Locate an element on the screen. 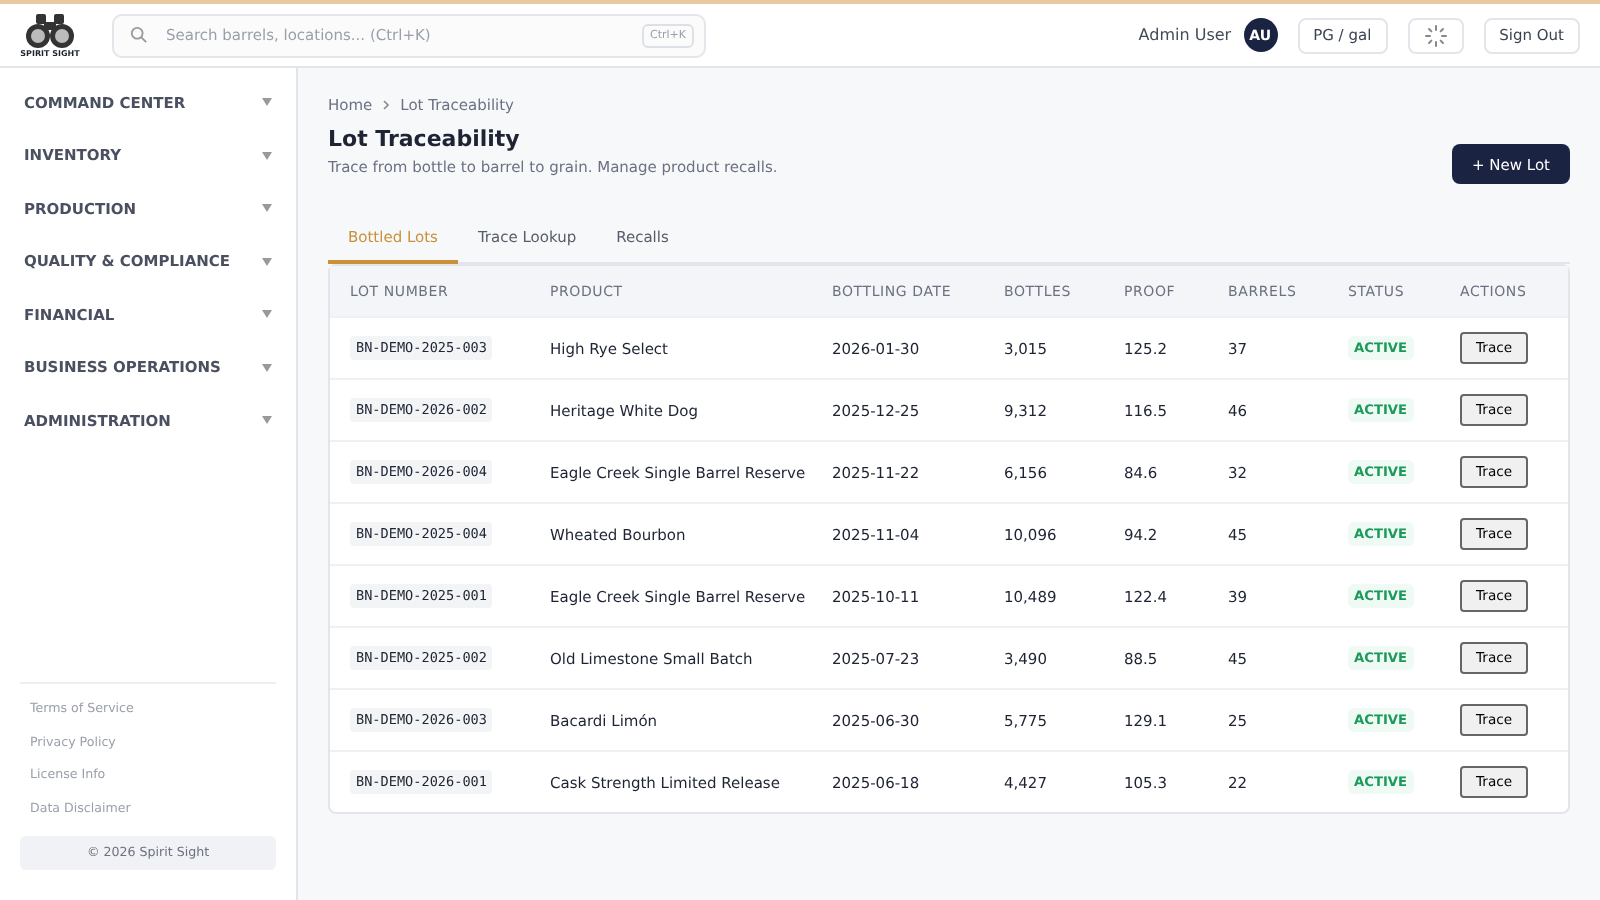 This screenshot has height=900, width=1600. search-icon is located at coordinates (139, 35).